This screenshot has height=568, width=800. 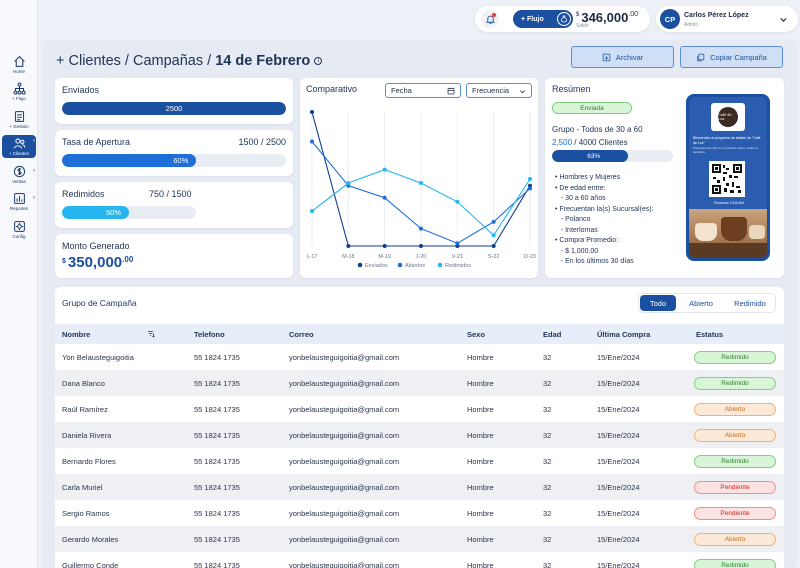 What do you see at coordinates (738, 57) in the screenshot?
I see `copy-campaign-label: Copiar Campaña` at bounding box center [738, 57].